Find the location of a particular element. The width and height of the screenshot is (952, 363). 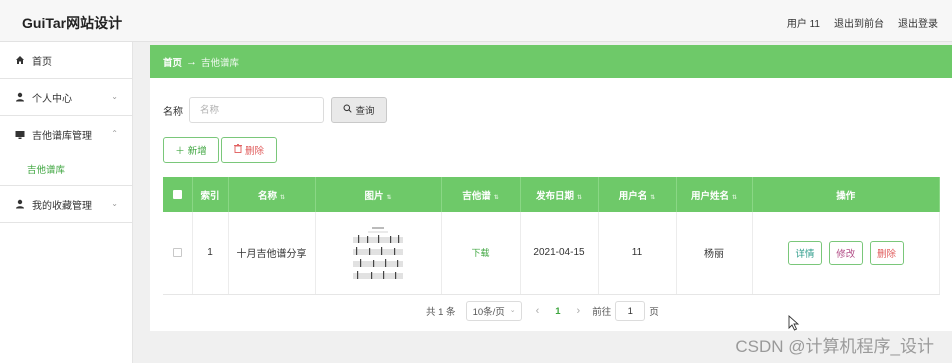

breadcrumb-home: 首页 is located at coordinates (172, 62).